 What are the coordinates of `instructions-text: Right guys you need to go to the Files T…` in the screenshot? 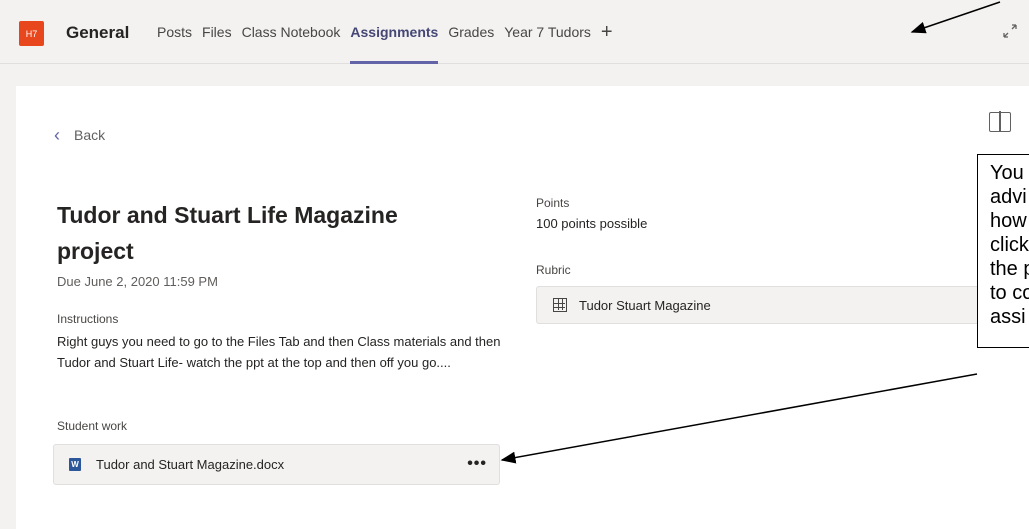 It's located at (279, 352).